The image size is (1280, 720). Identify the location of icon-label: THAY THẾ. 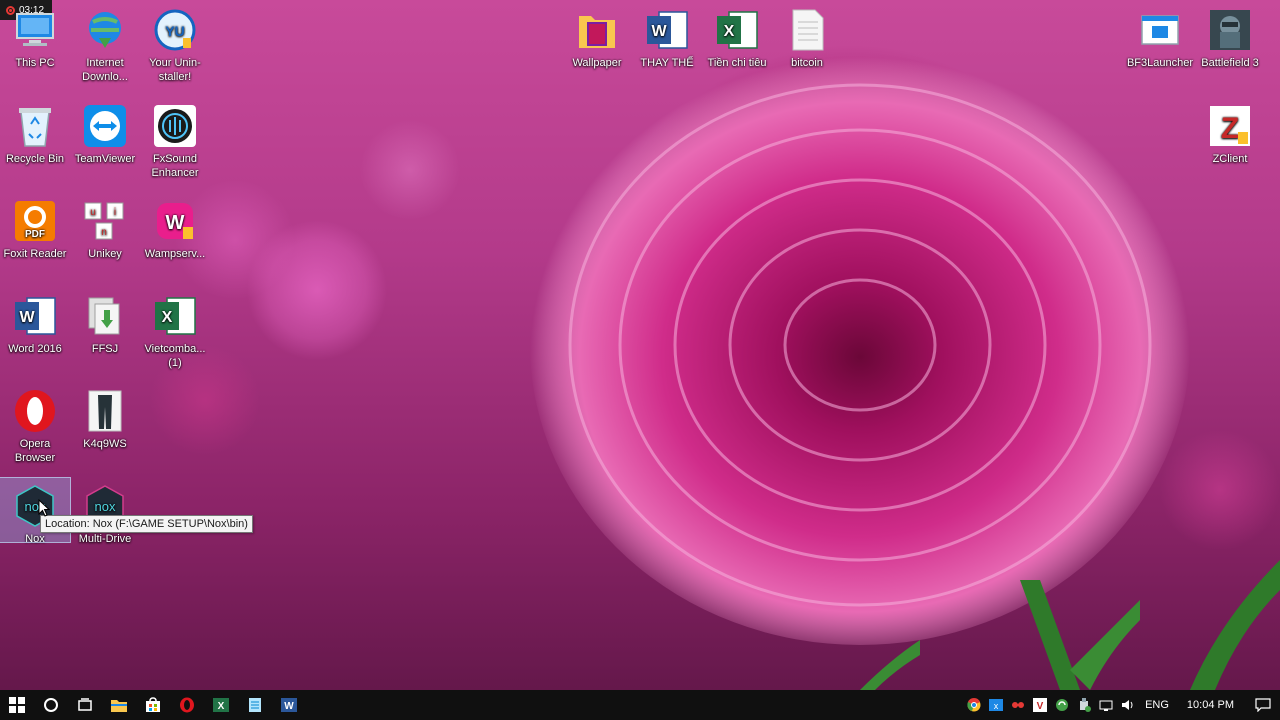
(667, 63).